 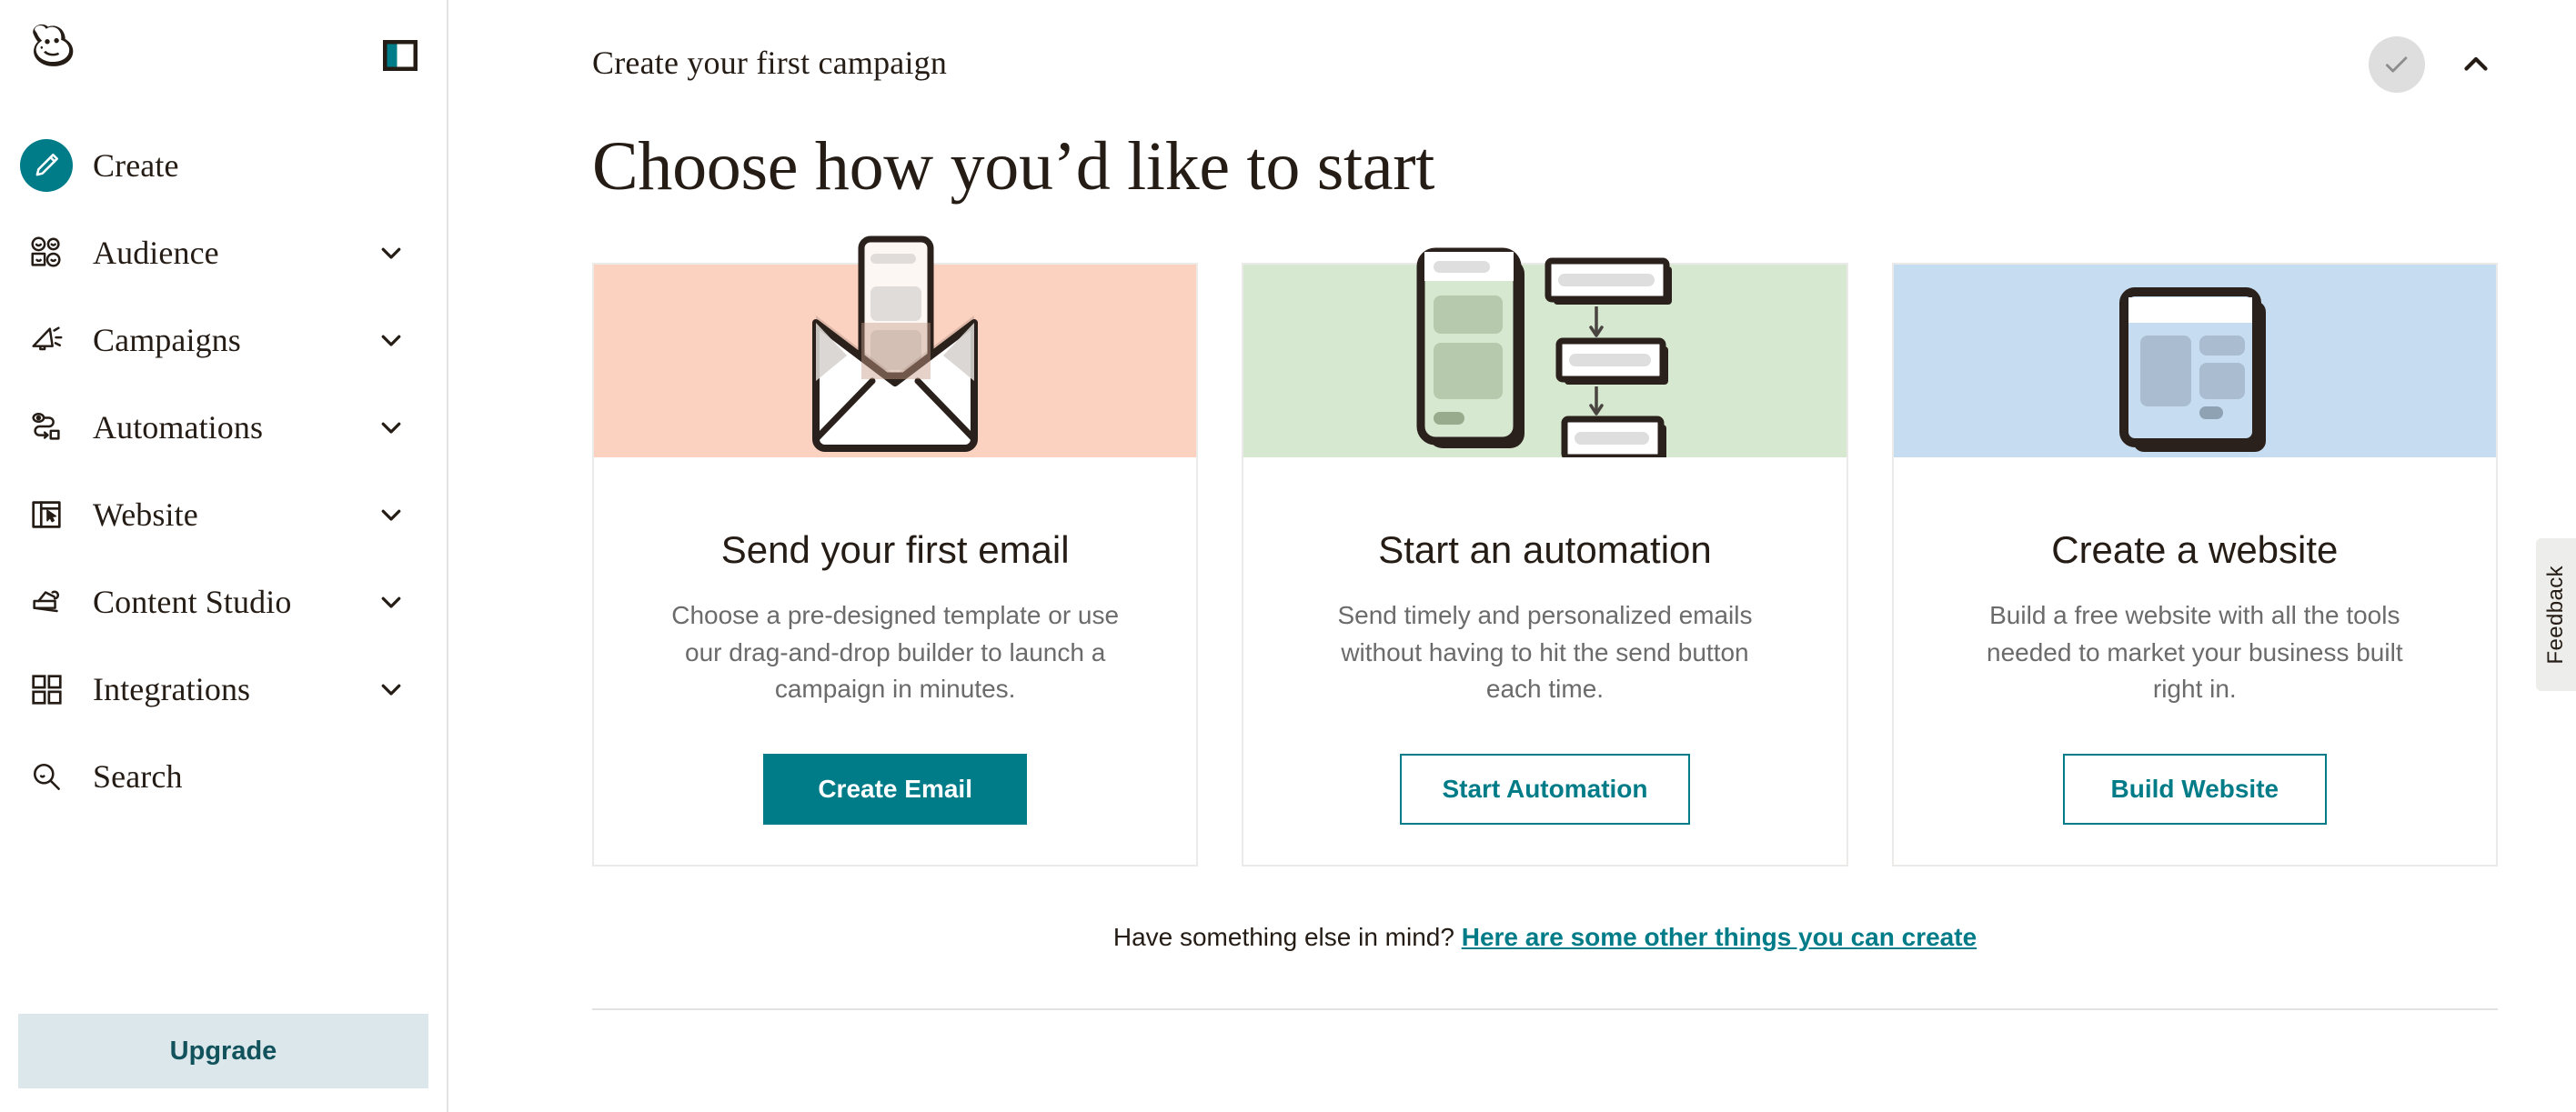 I want to click on sidebar-header, so click(x=223, y=53).